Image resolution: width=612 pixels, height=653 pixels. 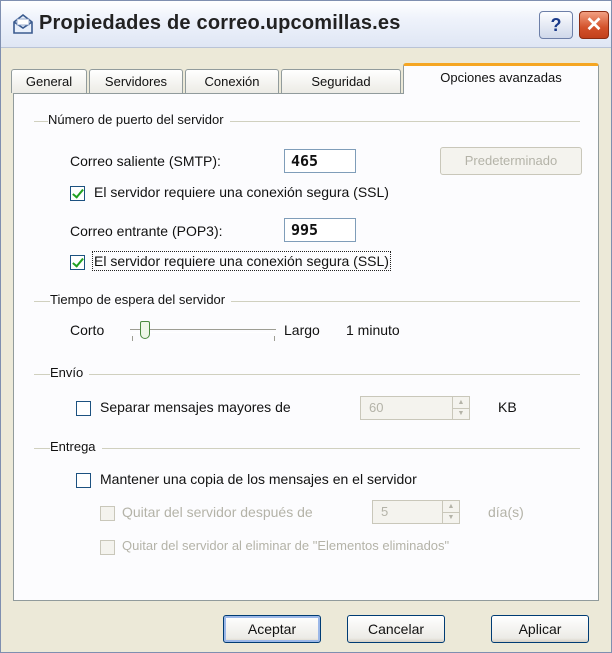 I want to click on timeout-short-label: Corto, so click(x=87, y=330).